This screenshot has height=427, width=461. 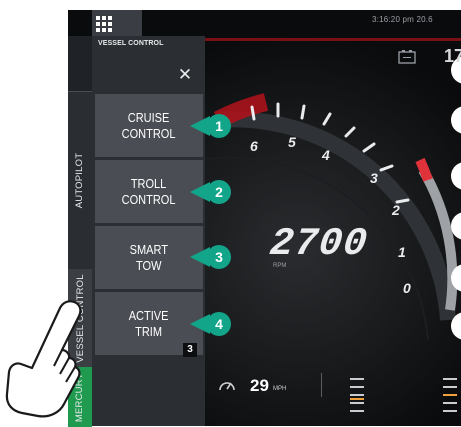 I want to click on apps-menu-button, so click(x=117, y=24).